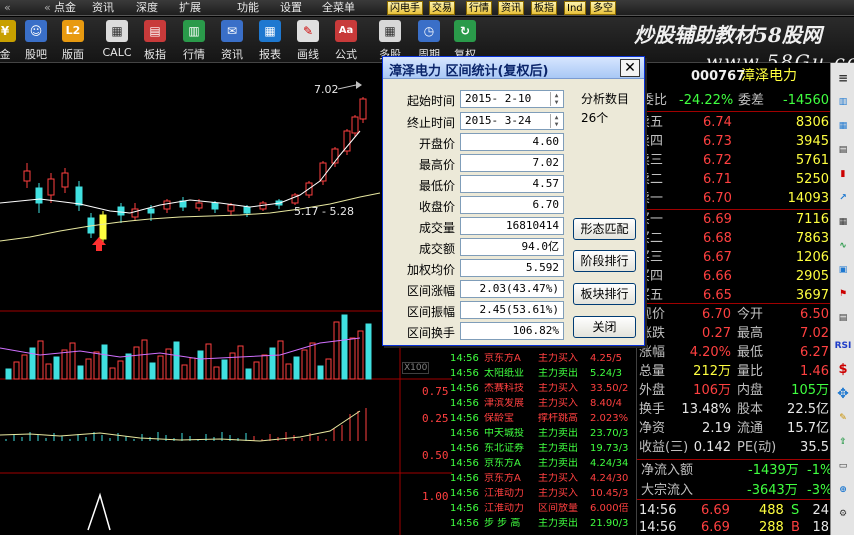 Image resolution: width=854 pixels, height=535 pixels. Describe the element at coordinates (843, 102) in the screenshot. I see `chart-icon: ▥` at that location.